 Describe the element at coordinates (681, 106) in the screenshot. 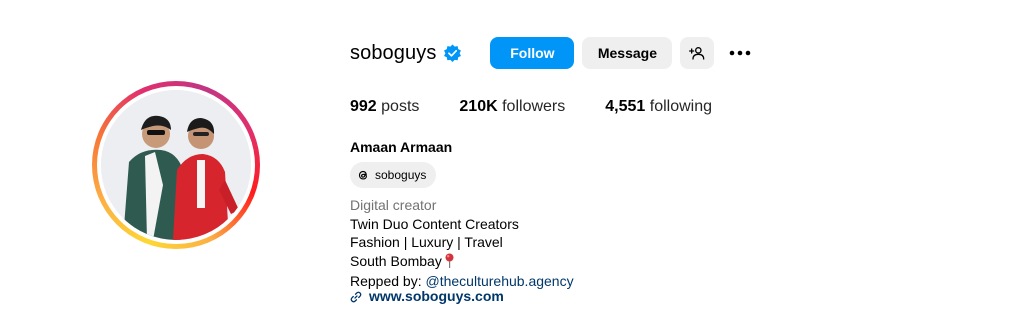

I see `following-label: following` at that location.